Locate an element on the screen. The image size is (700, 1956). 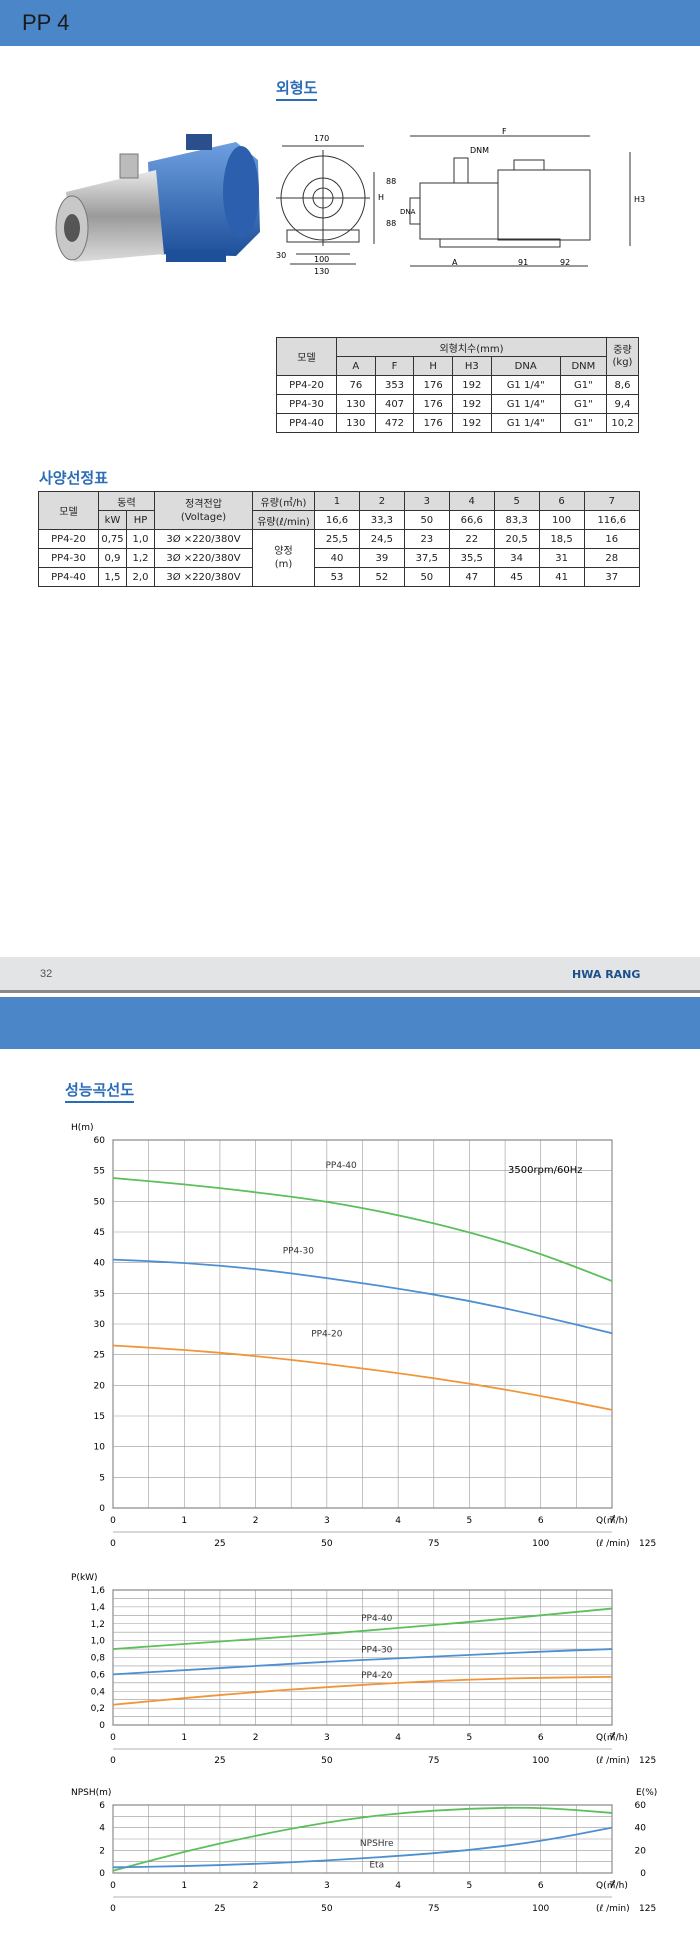
cell: 192 is located at coordinates (472, 404).